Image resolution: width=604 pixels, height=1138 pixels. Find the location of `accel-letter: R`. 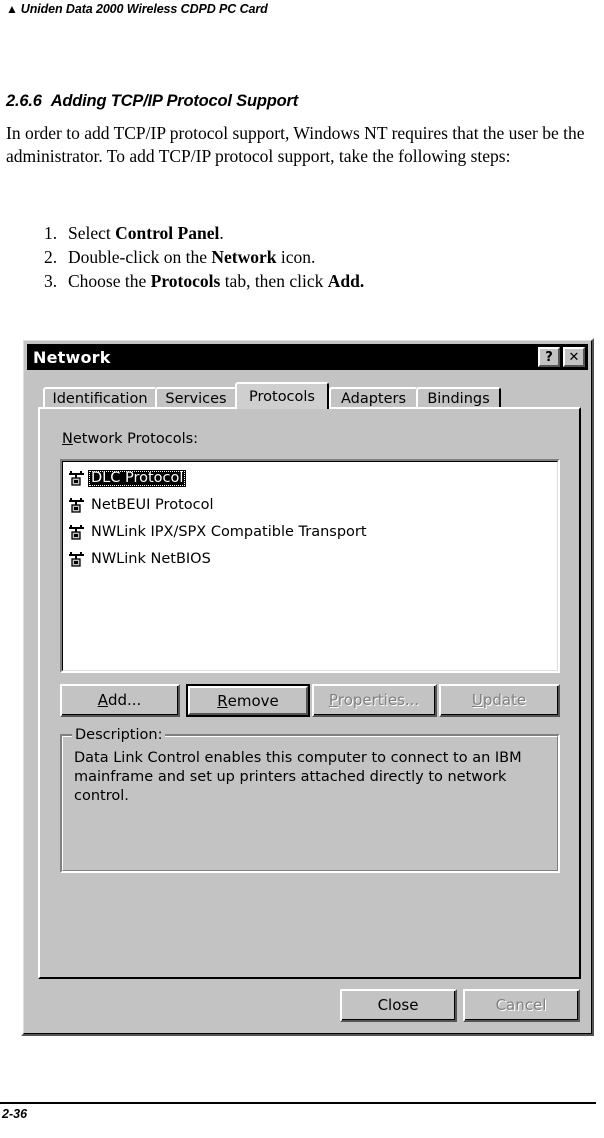

accel-letter: R is located at coordinates (222, 700).